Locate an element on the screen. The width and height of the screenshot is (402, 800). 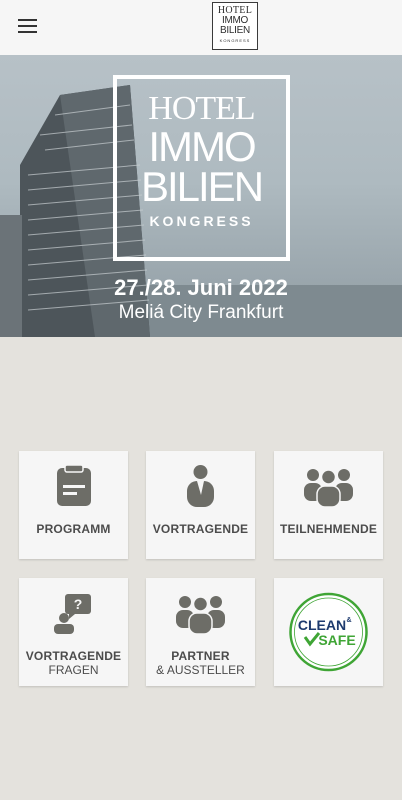
hero-logo: HOTEL IMMO BILIEN KONGRESS is located at coordinates (201, 168).